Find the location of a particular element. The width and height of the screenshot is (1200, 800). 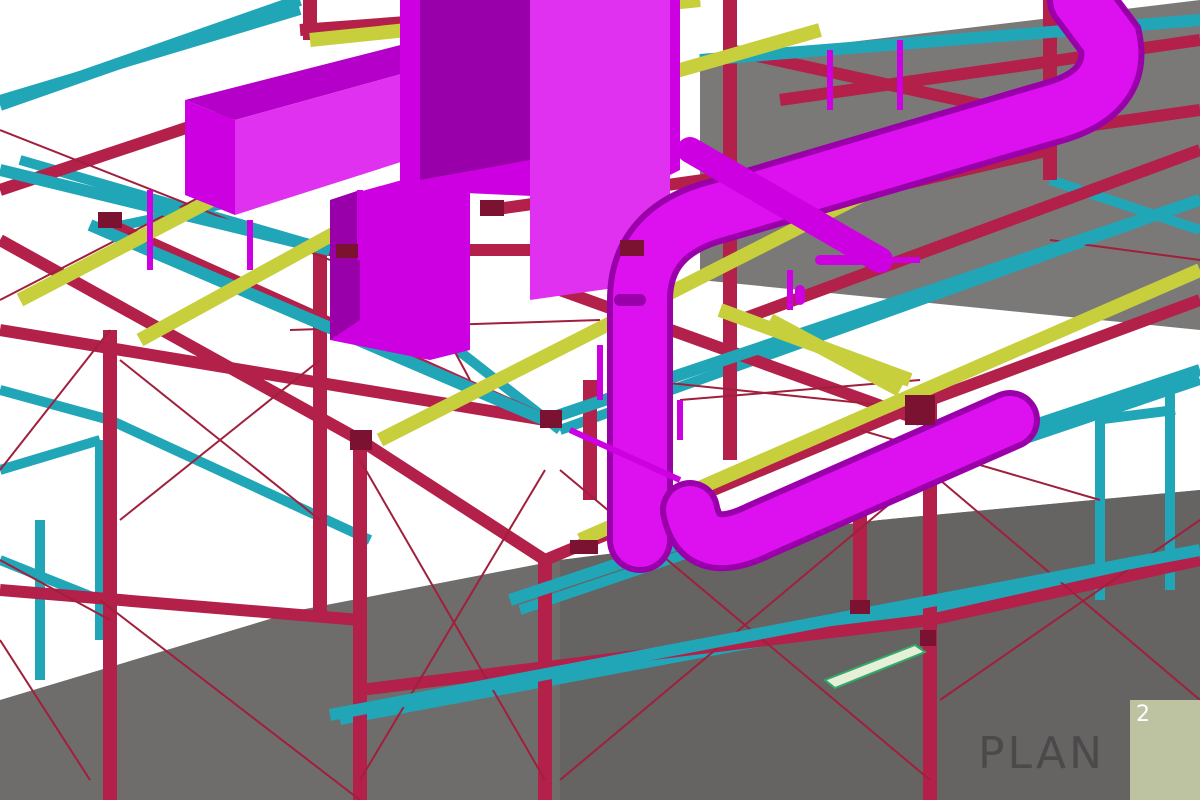

logo-superscript: 2 is located at coordinates (1143, 714).